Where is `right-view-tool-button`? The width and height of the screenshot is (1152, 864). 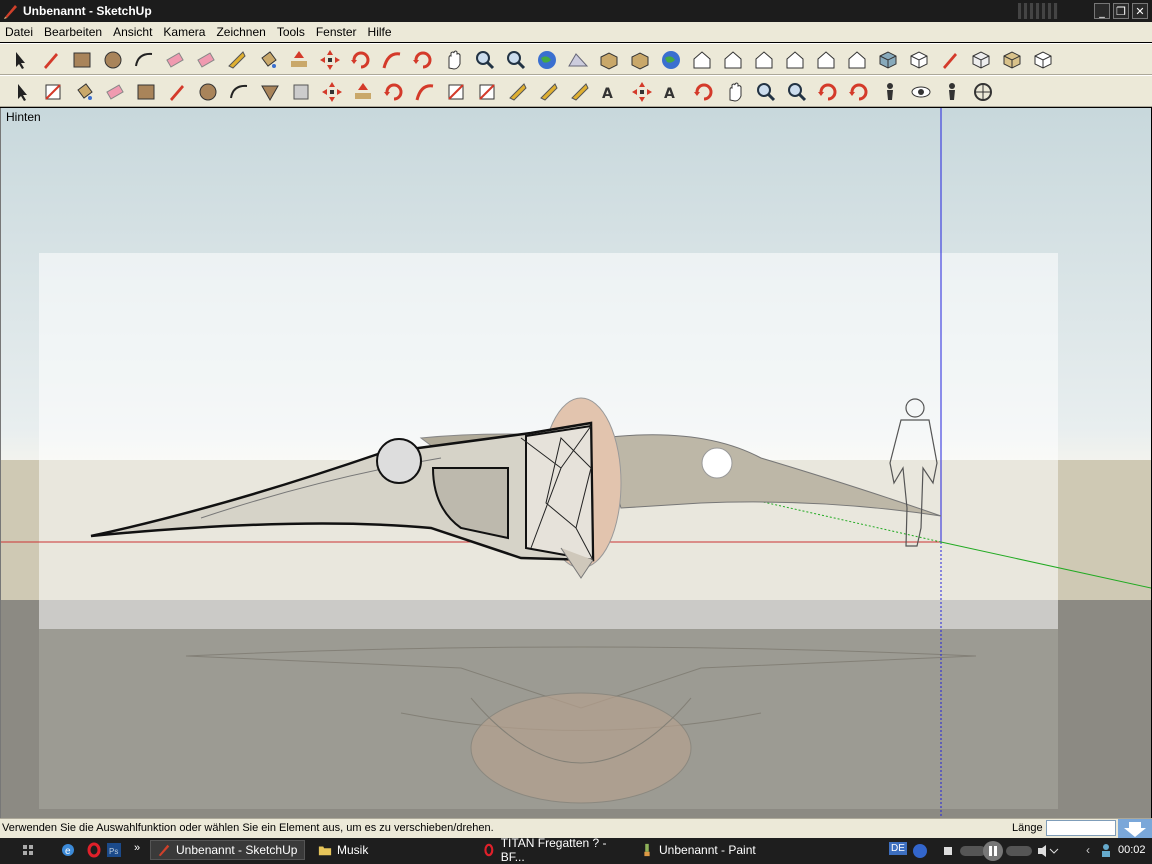 right-view-tool-button is located at coordinates (795, 60).